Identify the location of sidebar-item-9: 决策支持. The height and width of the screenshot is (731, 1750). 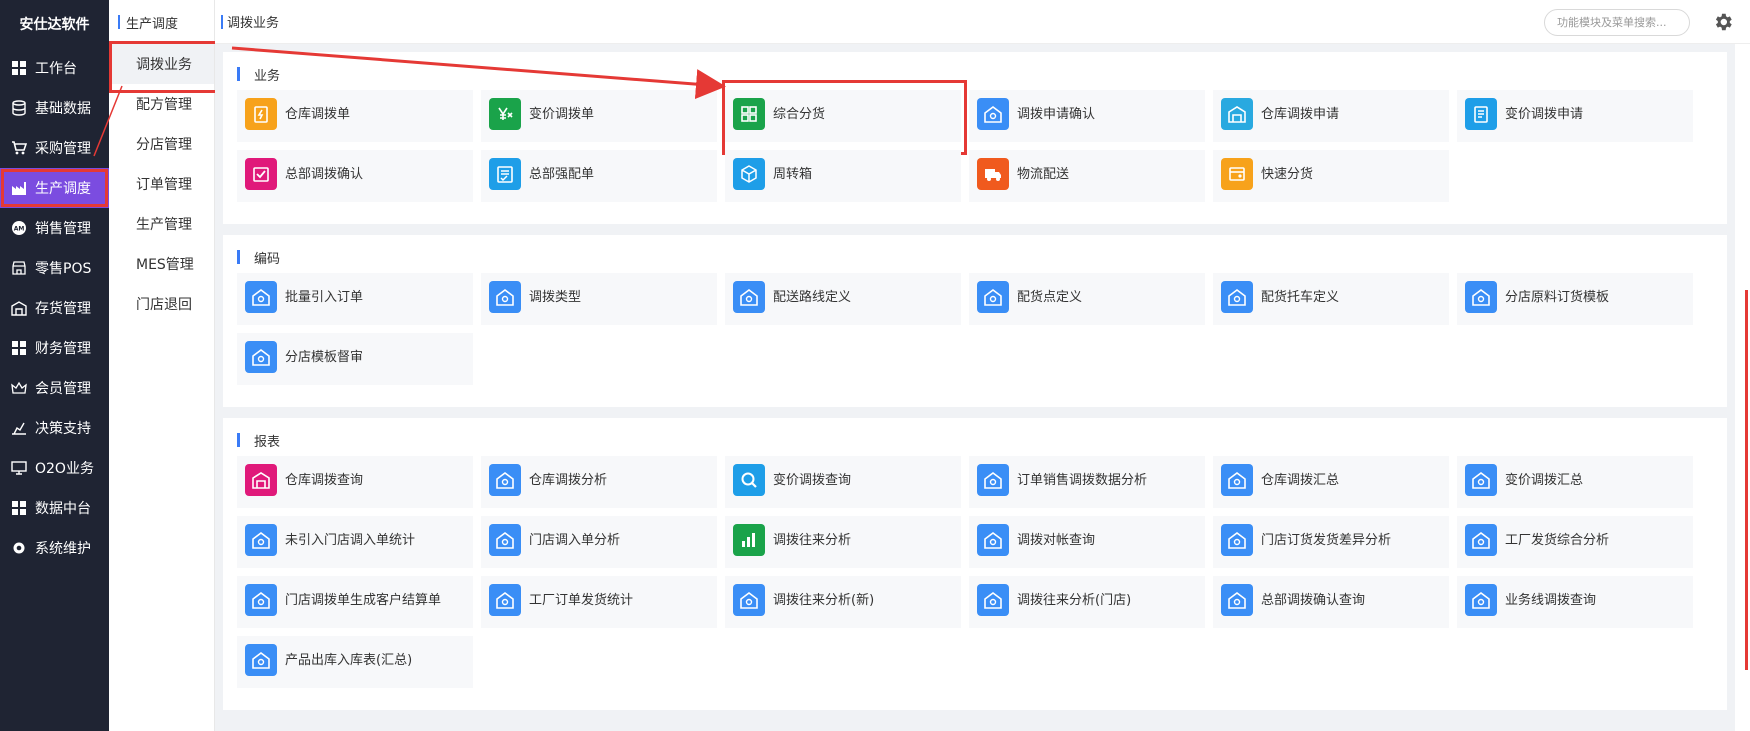
(54, 428).